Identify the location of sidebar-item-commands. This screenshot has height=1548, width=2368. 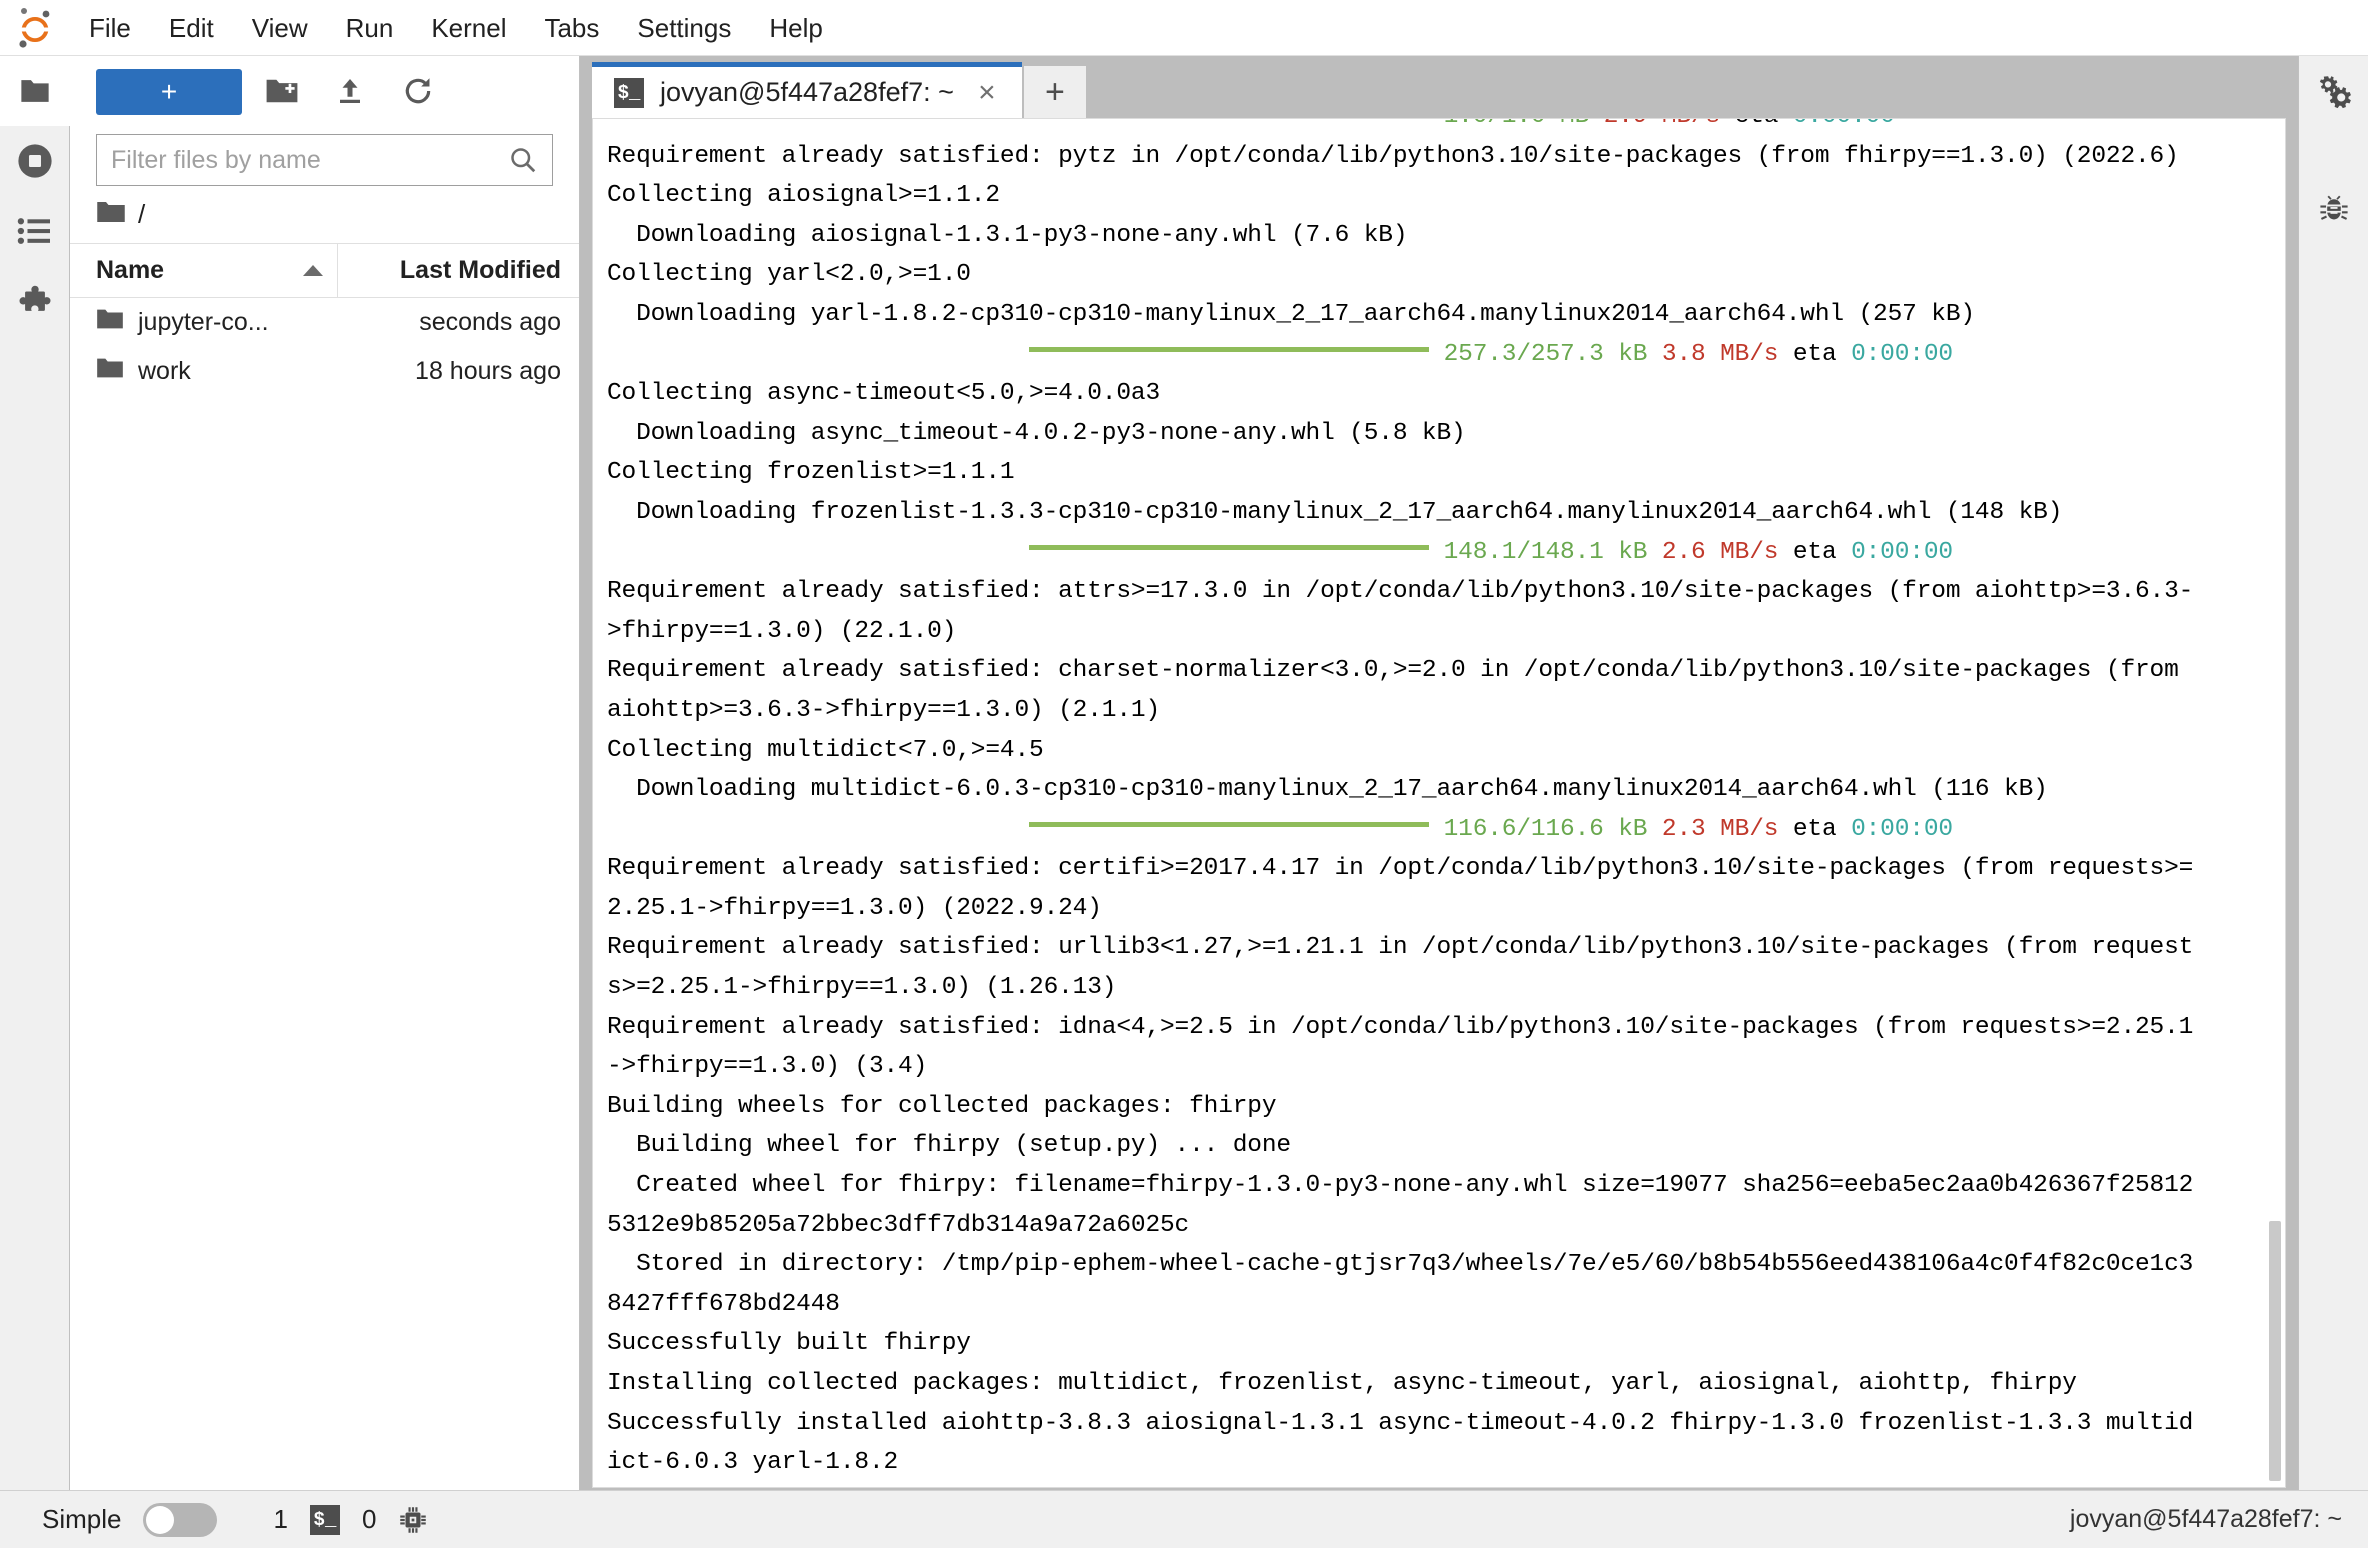
(35, 231).